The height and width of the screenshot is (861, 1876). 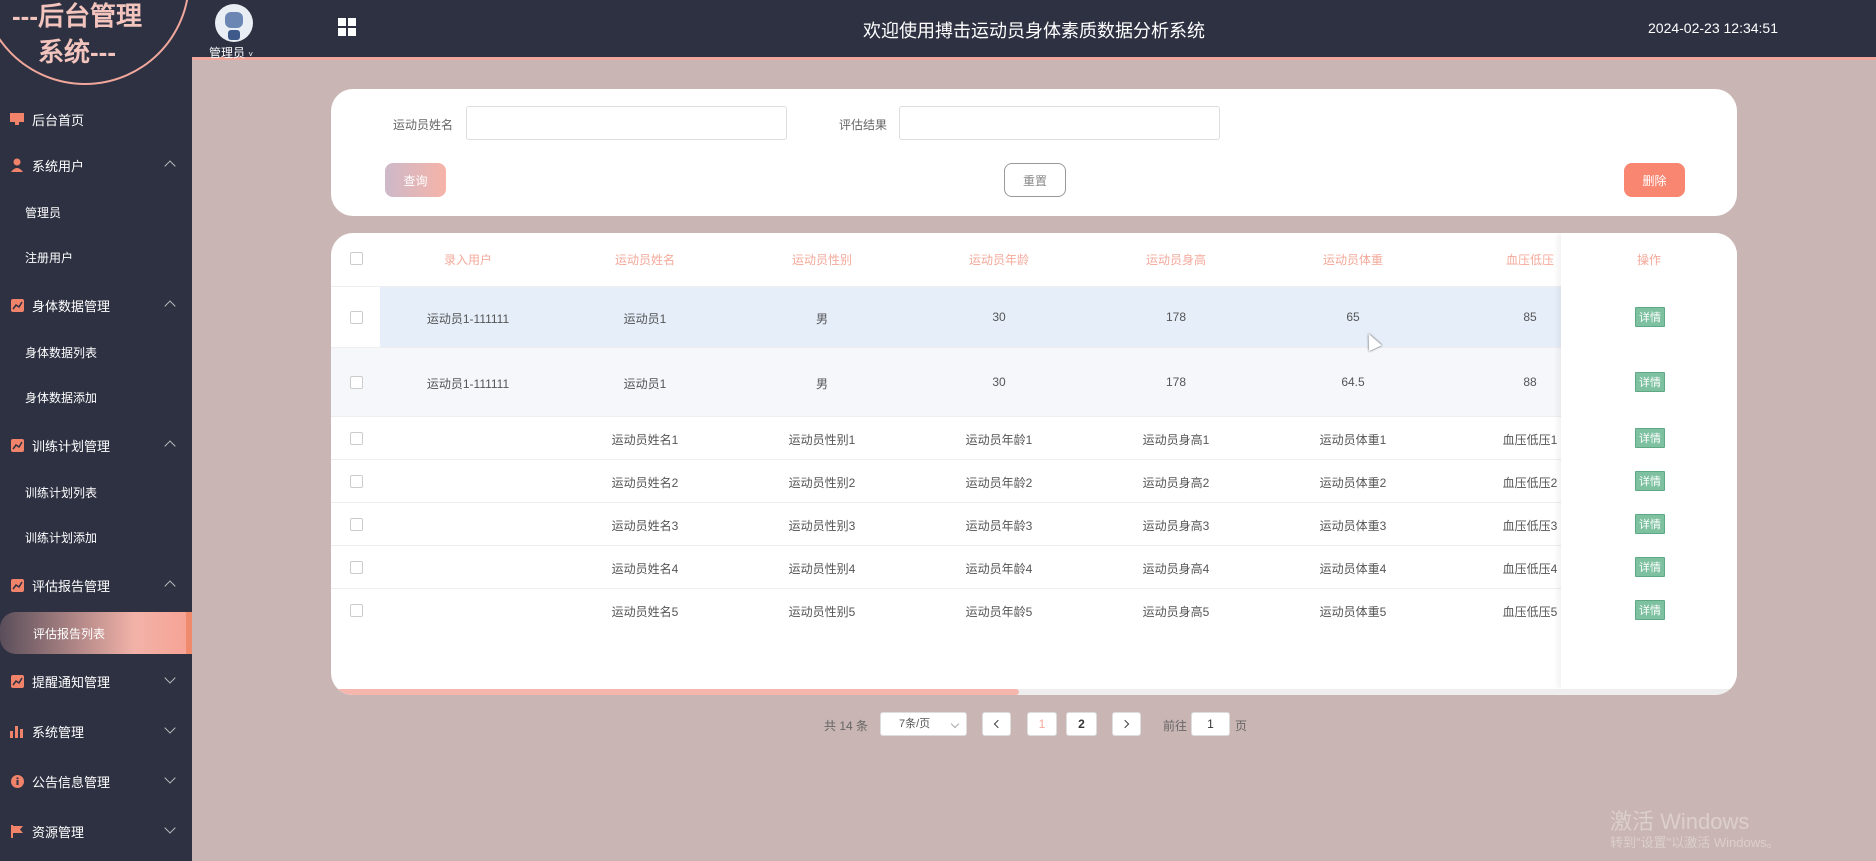 I want to click on table-cell: 65, so click(x=1353, y=317).